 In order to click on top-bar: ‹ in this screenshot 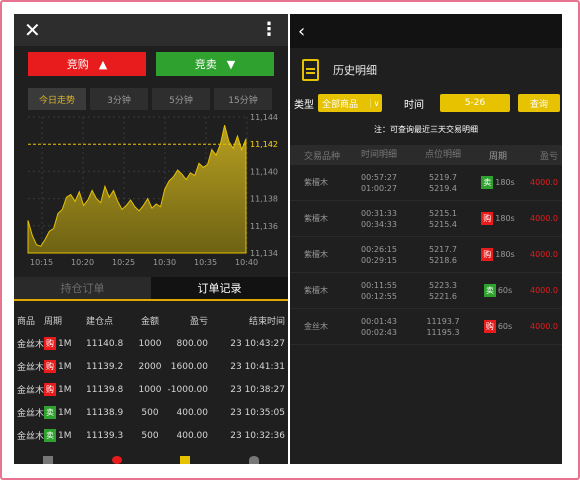, I will do `click(426, 31)`.